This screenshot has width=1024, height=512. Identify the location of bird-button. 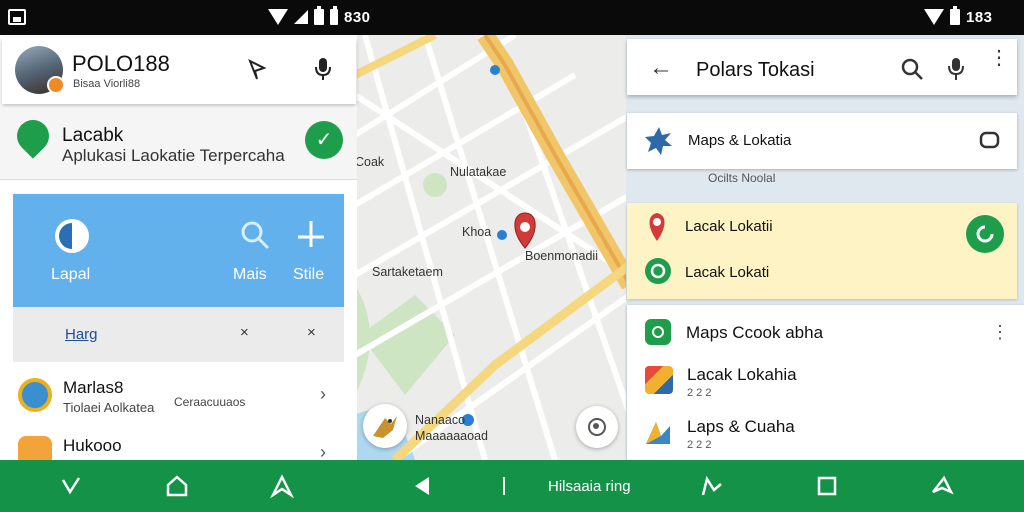
(385, 426).